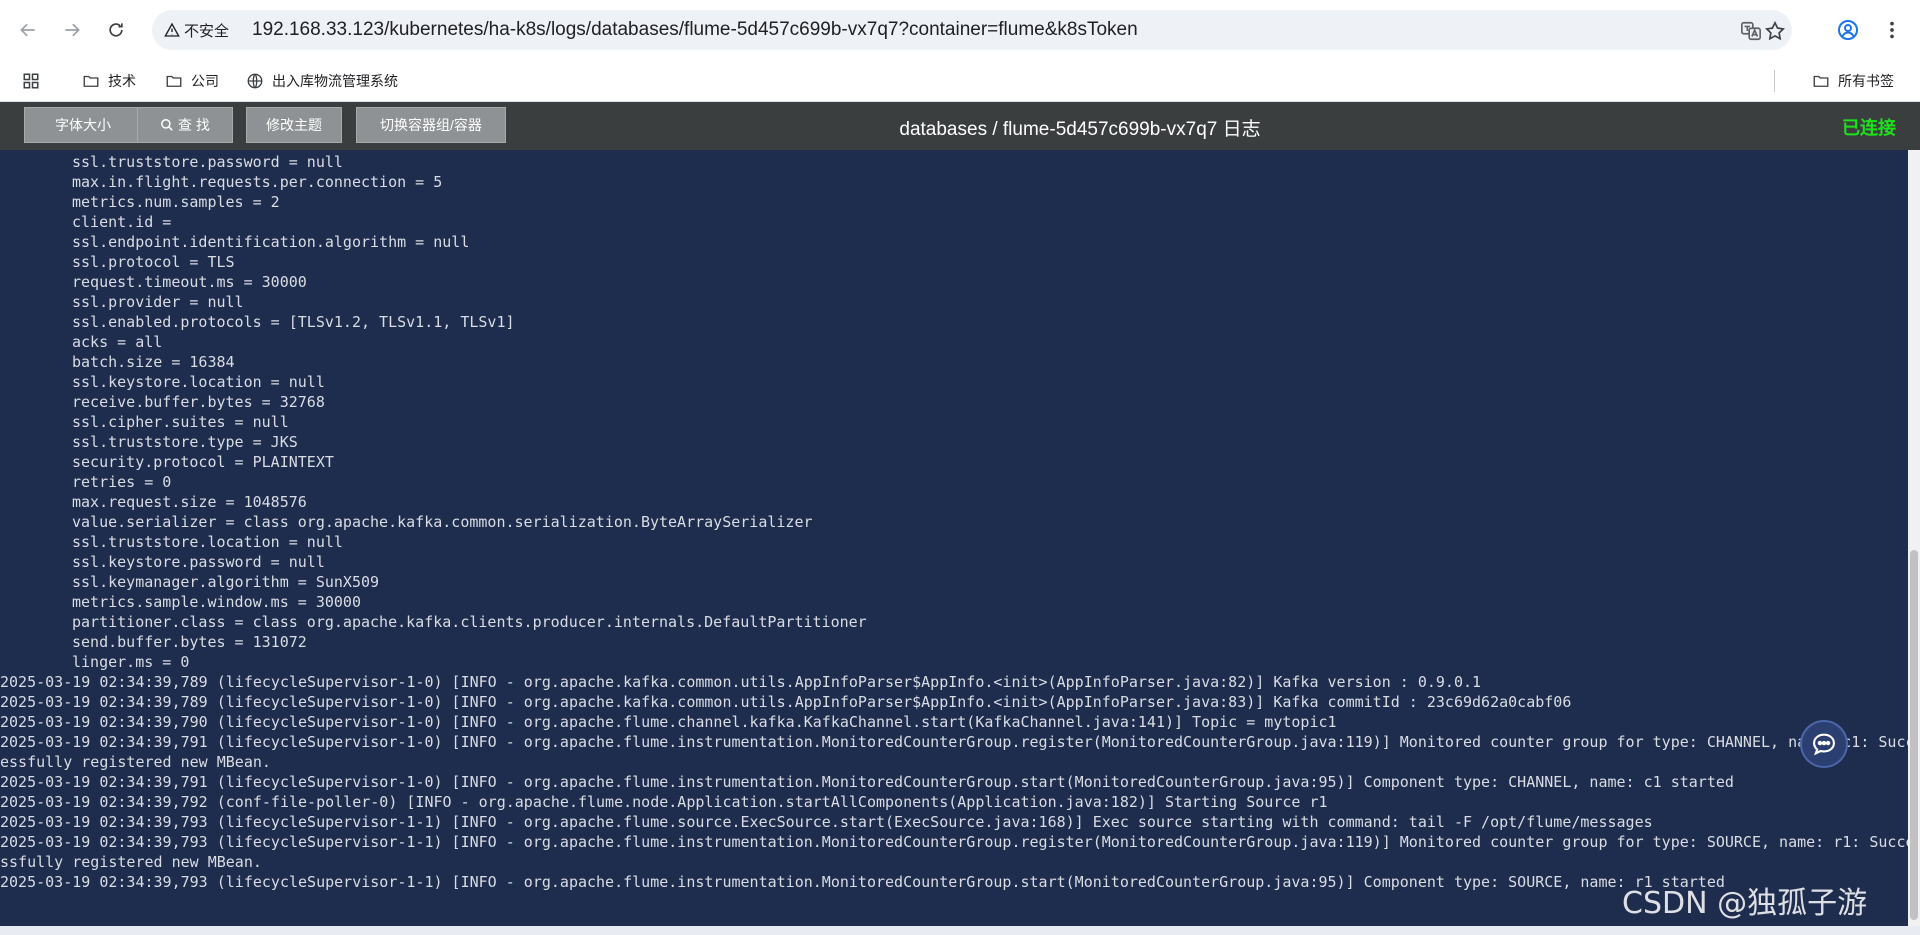 This screenshot has width=1920, height=935. What do you see at coordinates (1745, 903) in the screenshot?
I see `watermark: CSDN @独孤子游` at bounding box center [1745, 903].